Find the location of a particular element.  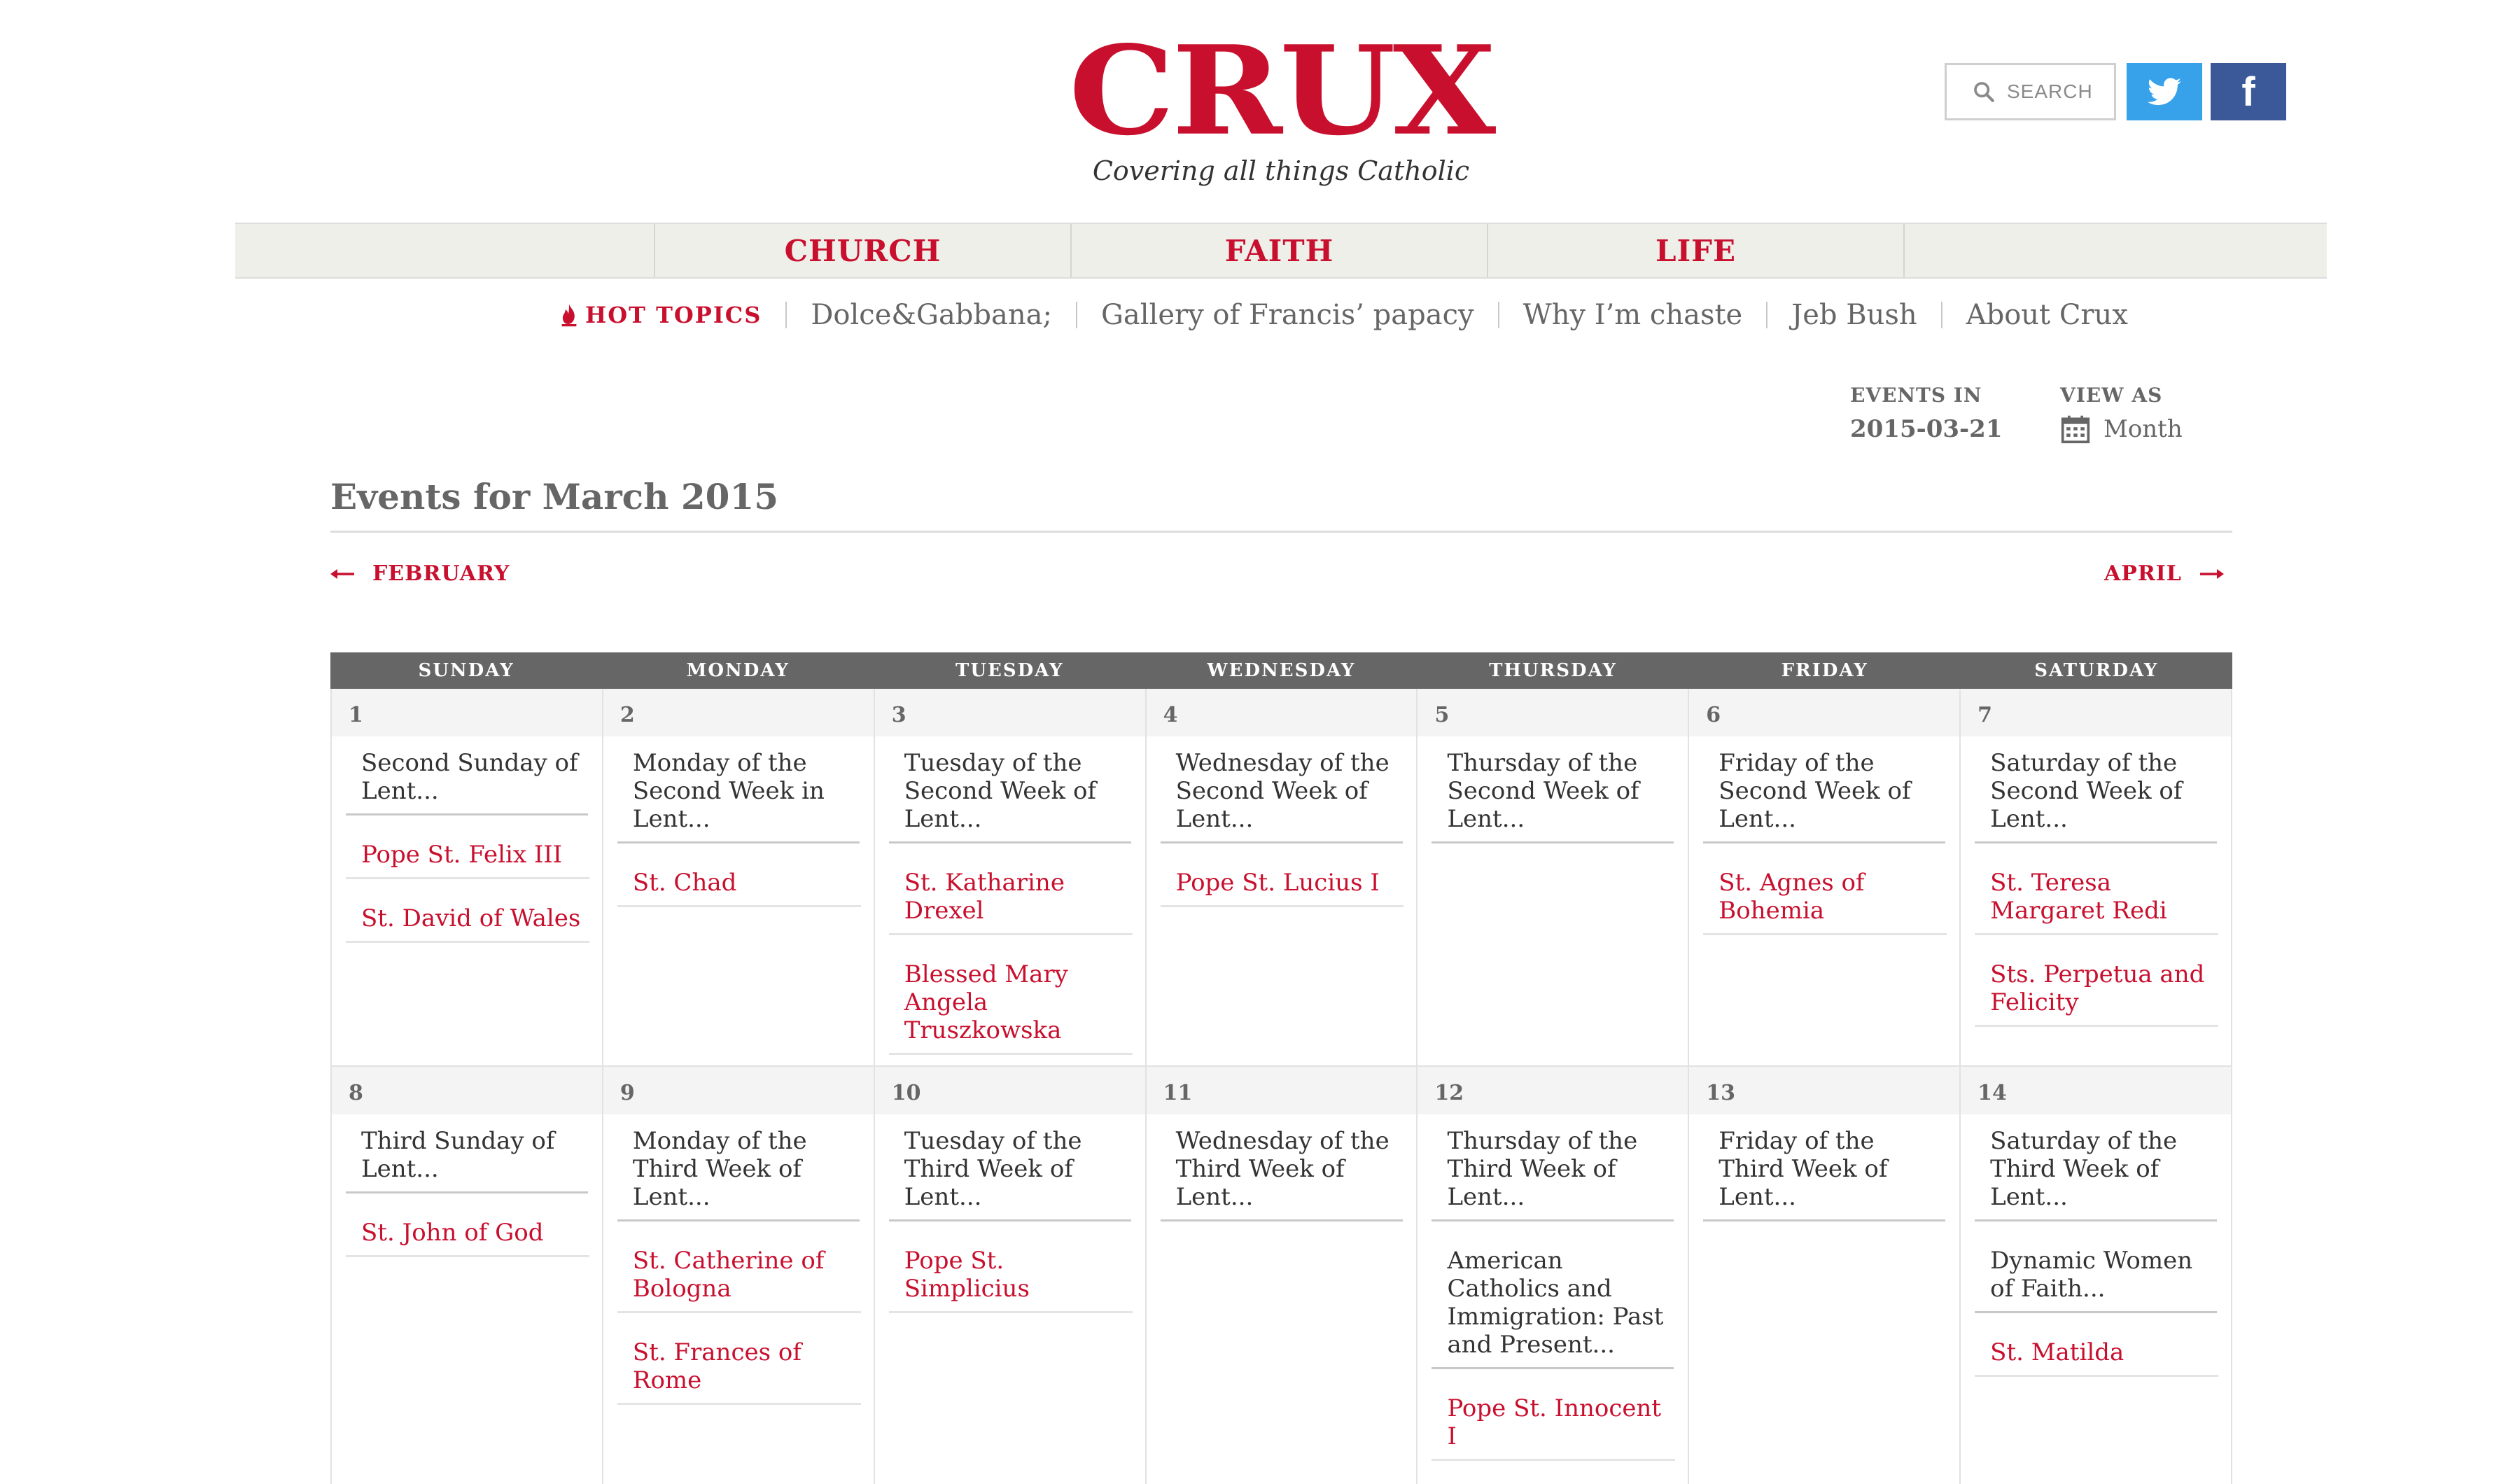

arrow-left-icon is located at coordinates (342, 573).